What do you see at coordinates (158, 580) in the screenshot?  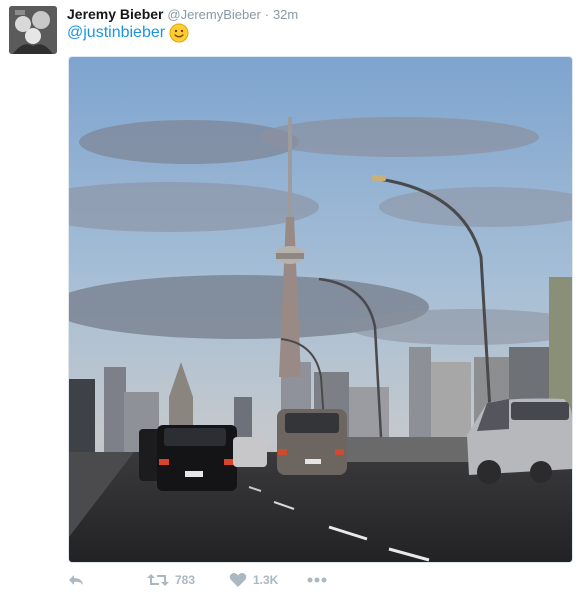 I see `retweet-icon` at bounding box center [158, 580].